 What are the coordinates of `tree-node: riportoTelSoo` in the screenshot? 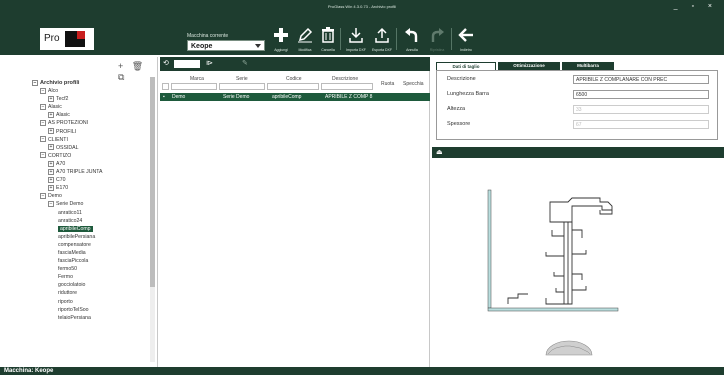 It's located at (91, 310).